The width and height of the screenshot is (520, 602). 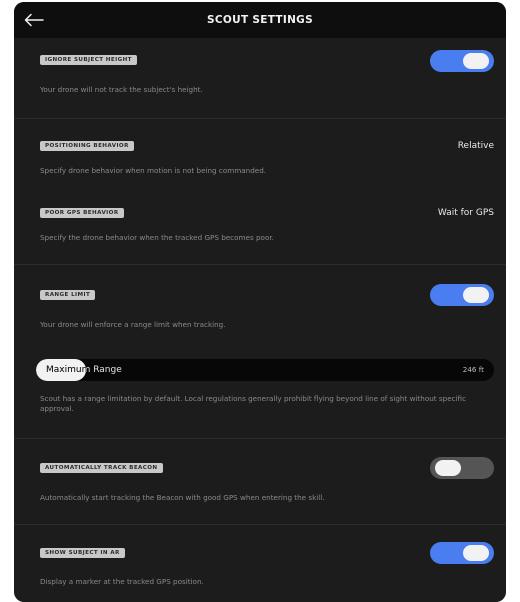 What do you see at coordinates (462, 61) in the screenshot?
I see `ignore-subject-height-toggle` at bounding box center [462, 61].